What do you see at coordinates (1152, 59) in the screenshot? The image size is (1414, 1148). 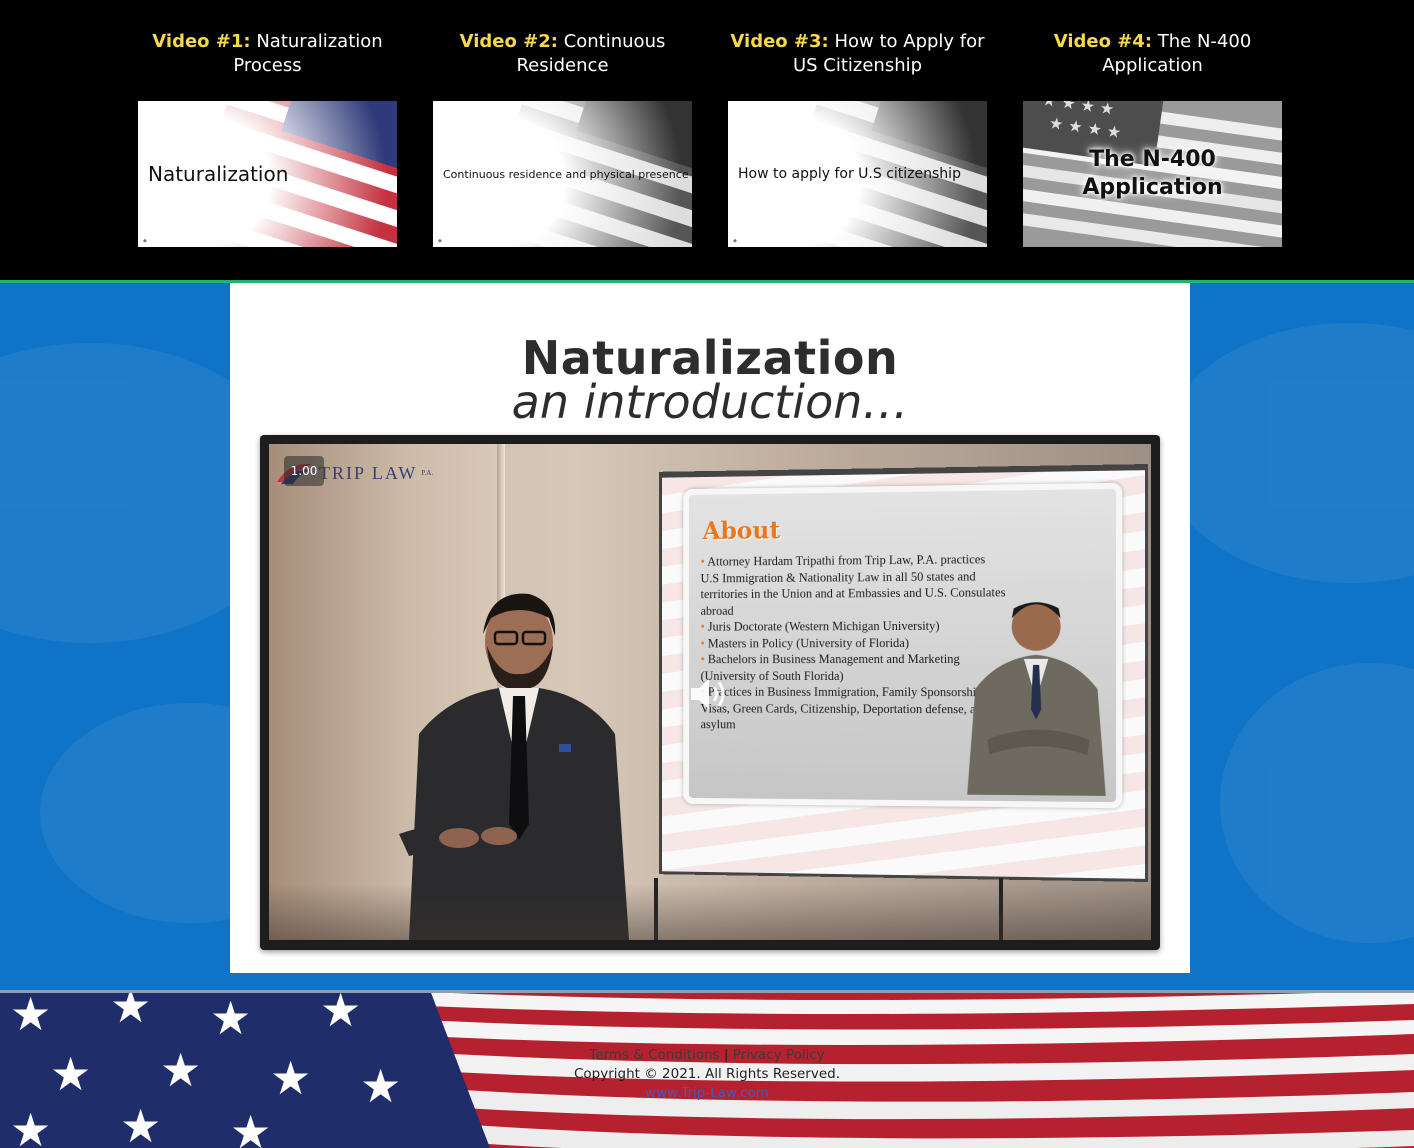 I see `video-title-4: Video #4: The N-400 Application` at bounding box center [1152, 59].